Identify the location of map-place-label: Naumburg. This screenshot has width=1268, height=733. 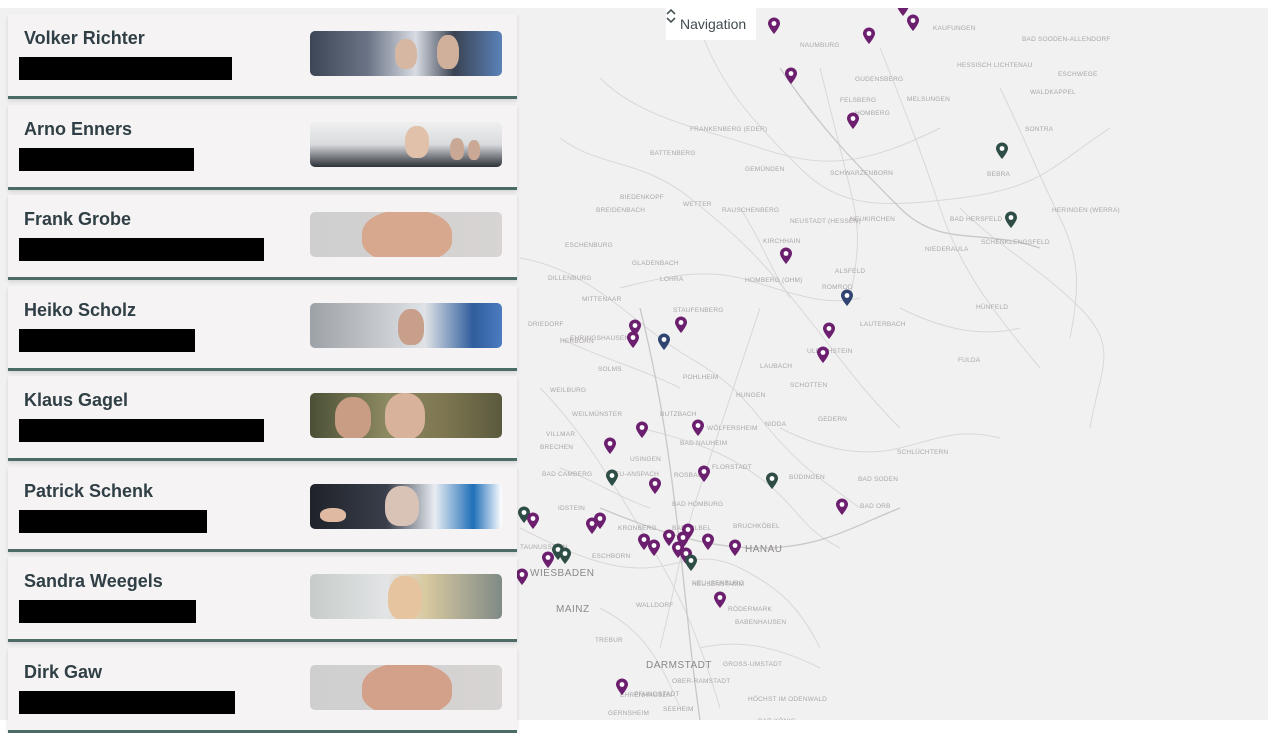
(820, 45).